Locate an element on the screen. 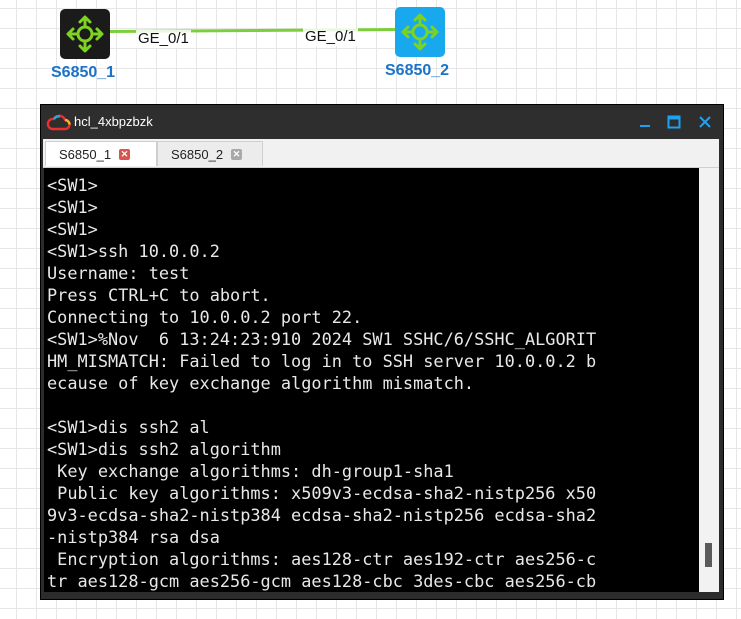  minimize-icon is located at coordinates (645, 126).